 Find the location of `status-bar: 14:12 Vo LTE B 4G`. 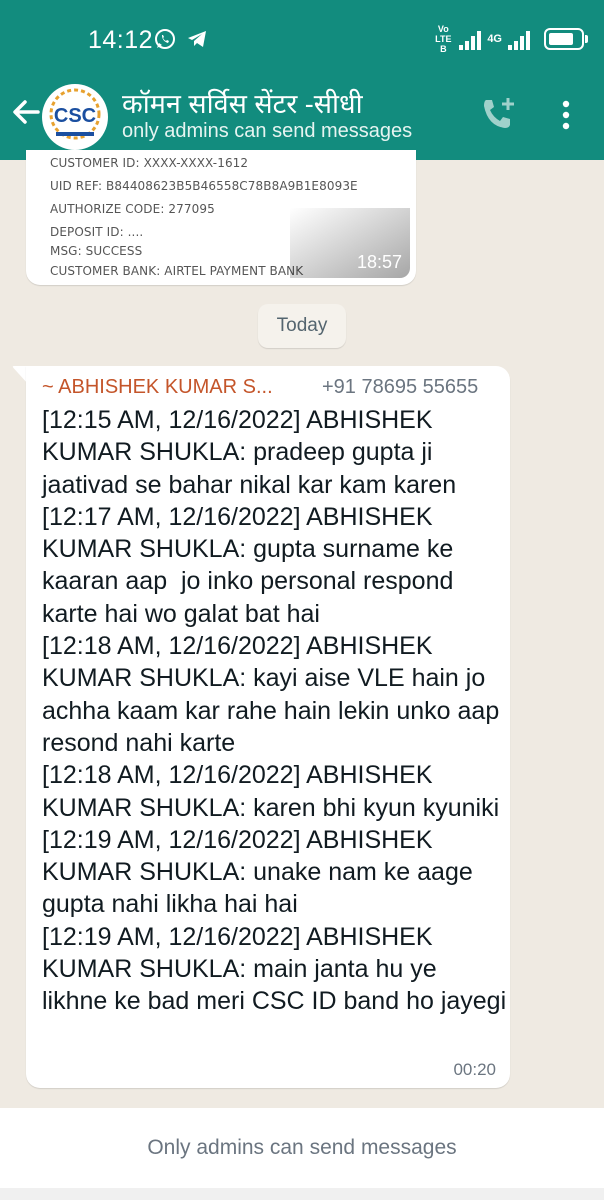

status-bar: 14:12 Vo LTE B 4G is located at coordinates (302, 40).